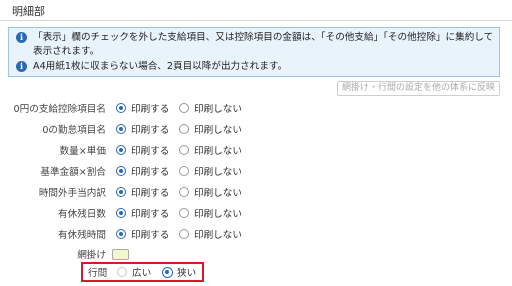 The height and width of the screenshot is (286, 512). I want to click on radio-spacing-wide: 広い, so click(134, 272).